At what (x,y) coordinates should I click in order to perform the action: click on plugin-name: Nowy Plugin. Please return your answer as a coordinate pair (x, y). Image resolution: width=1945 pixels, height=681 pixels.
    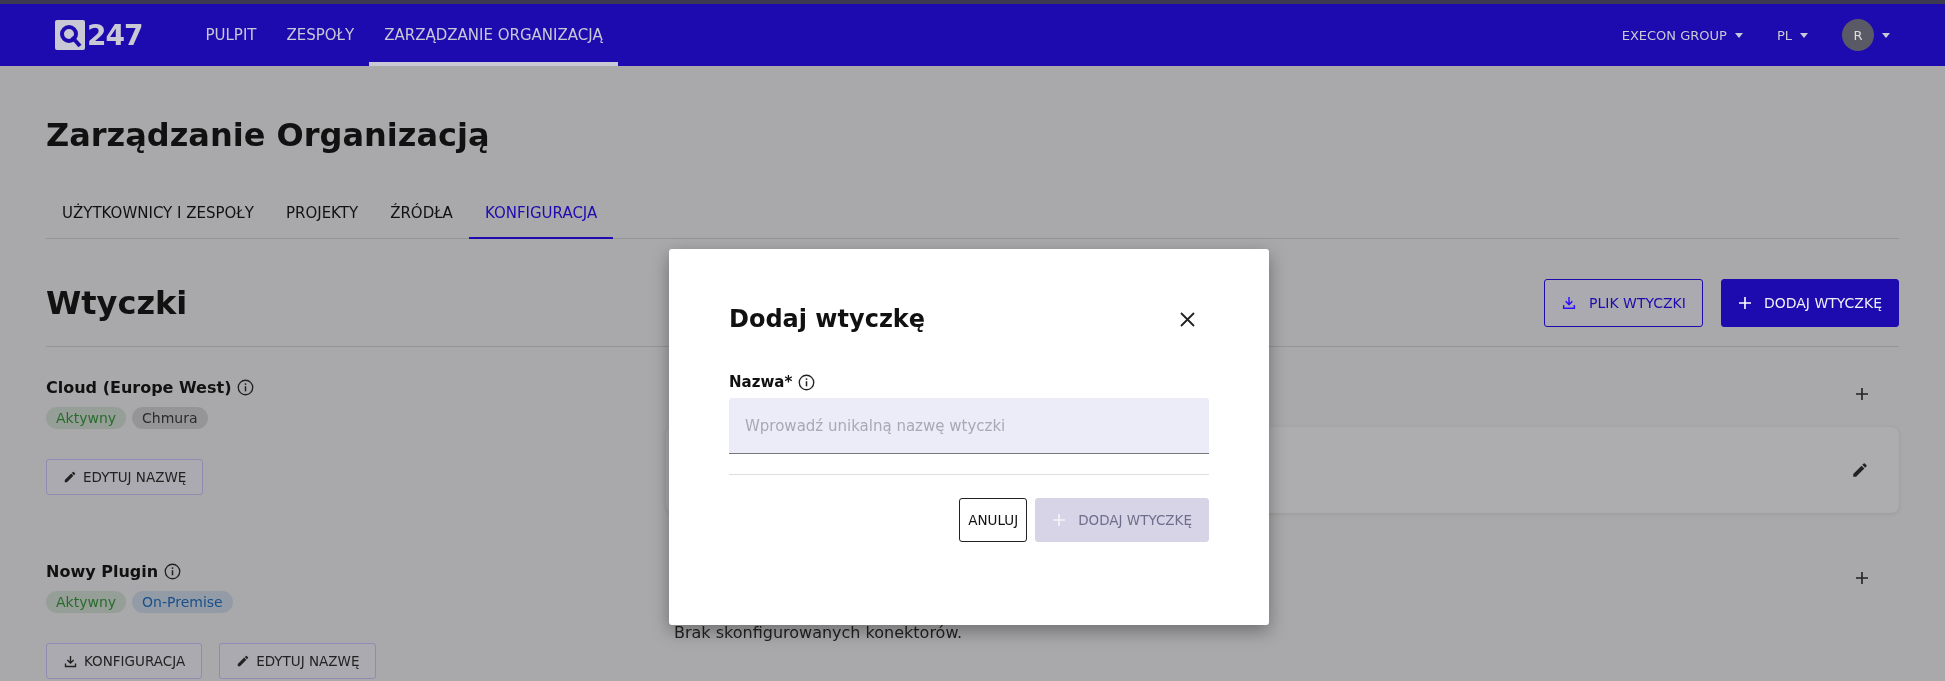
    Looking at the image, I should click on (102, 571).